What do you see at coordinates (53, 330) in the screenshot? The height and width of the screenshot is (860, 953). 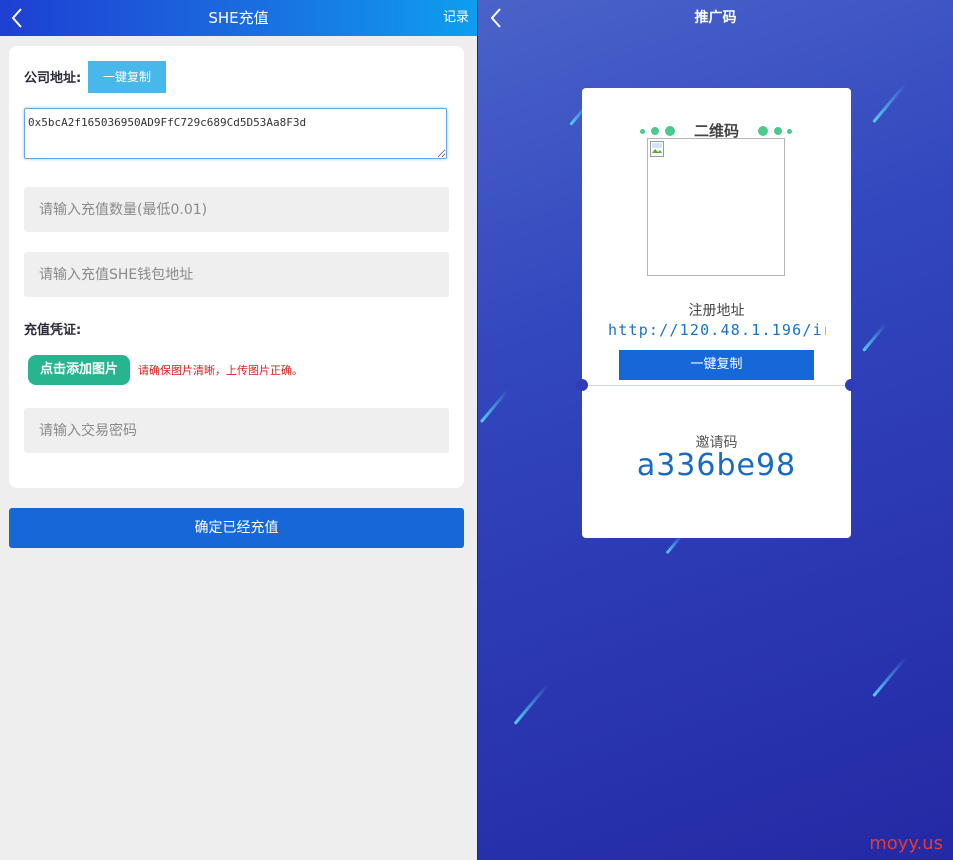 I see `voucher-label: 充值凭证:` at bounding box center [53, 330].